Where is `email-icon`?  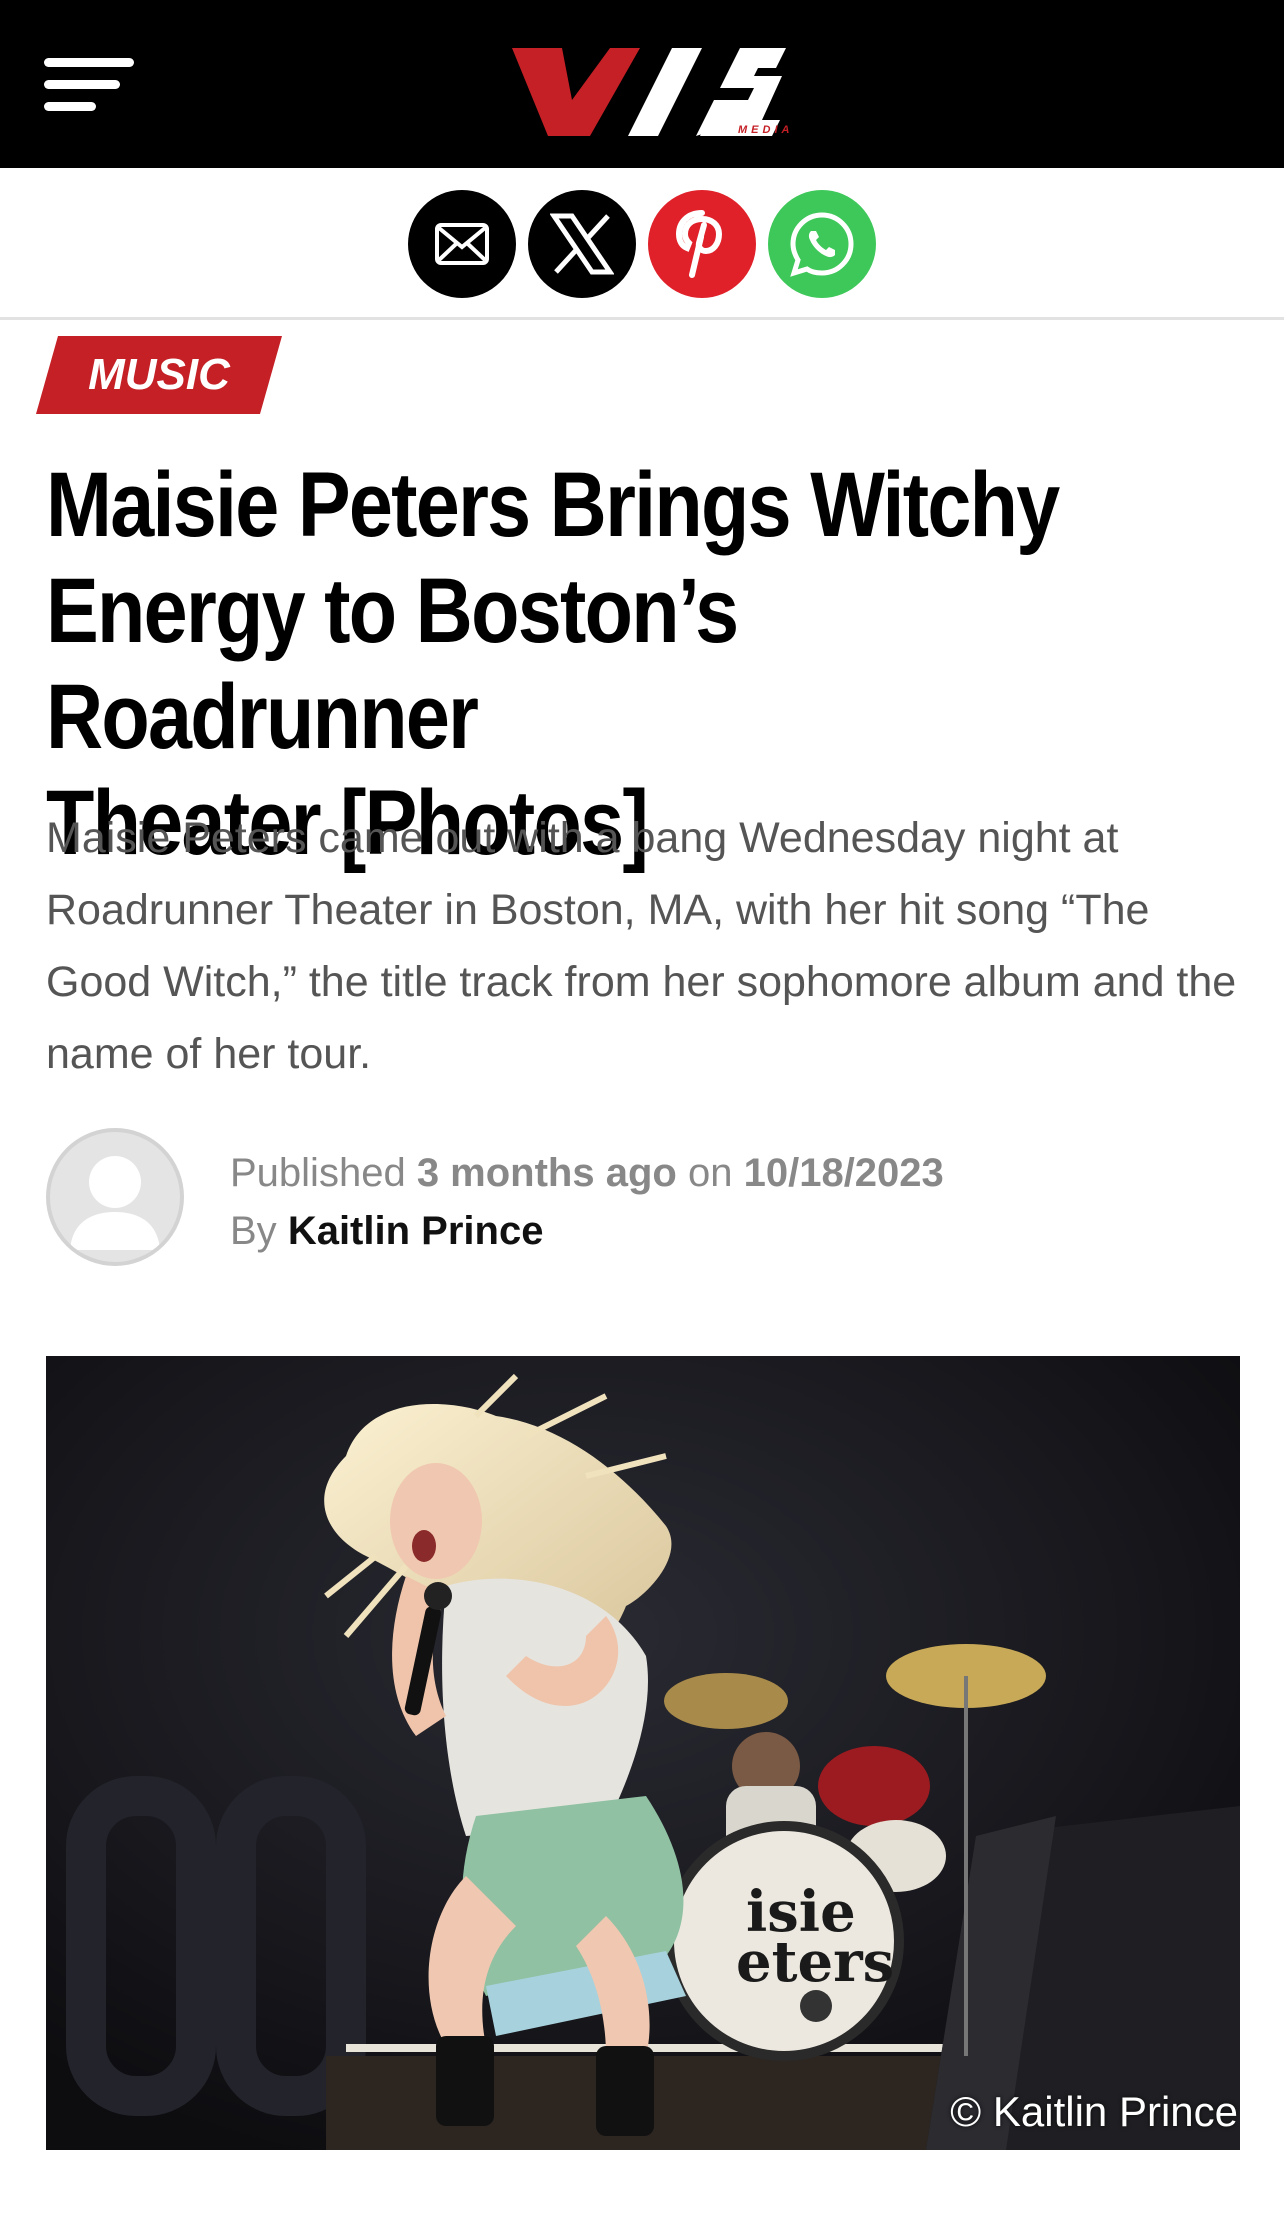
email-icon is located at coordinates (462, 244).